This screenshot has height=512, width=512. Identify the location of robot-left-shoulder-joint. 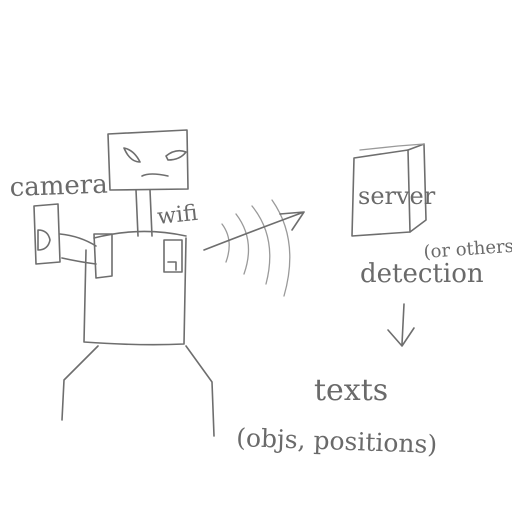
(103, 256).